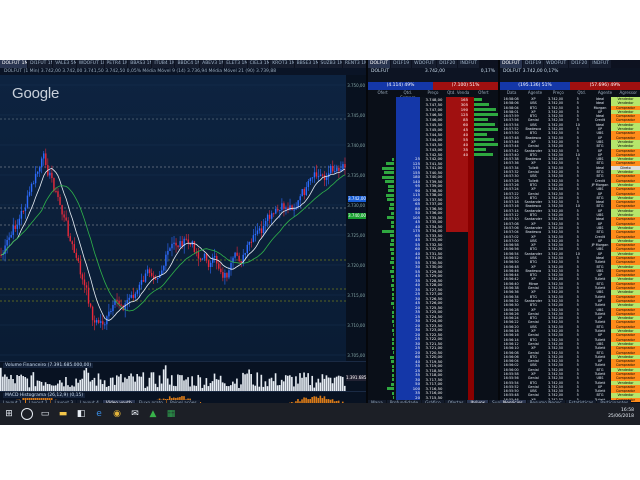  What do you see at coordinates (40, 64) in the screenshot?
I see `tab-left-1: DI1FUT 1Min` at bounding box center [40, 64].